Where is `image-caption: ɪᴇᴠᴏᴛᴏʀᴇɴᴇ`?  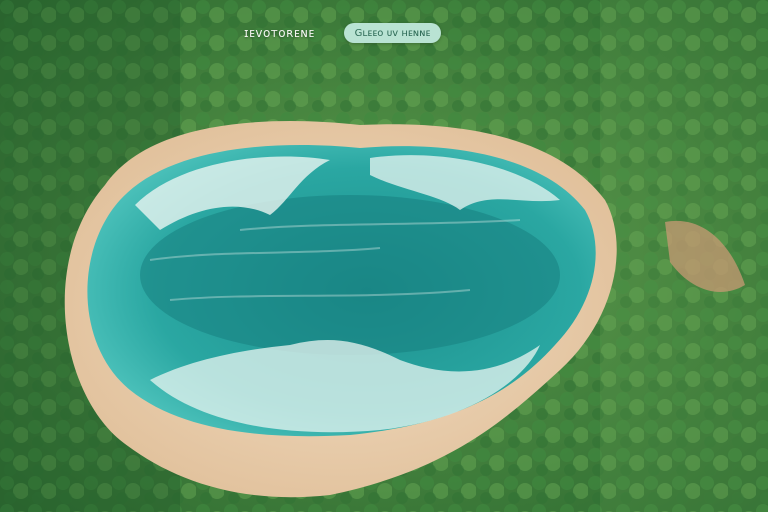
image-caption: ɪᴇᴠᴏᴛᴏʀᴇɴᴇ is located at coordinates (279, 33).